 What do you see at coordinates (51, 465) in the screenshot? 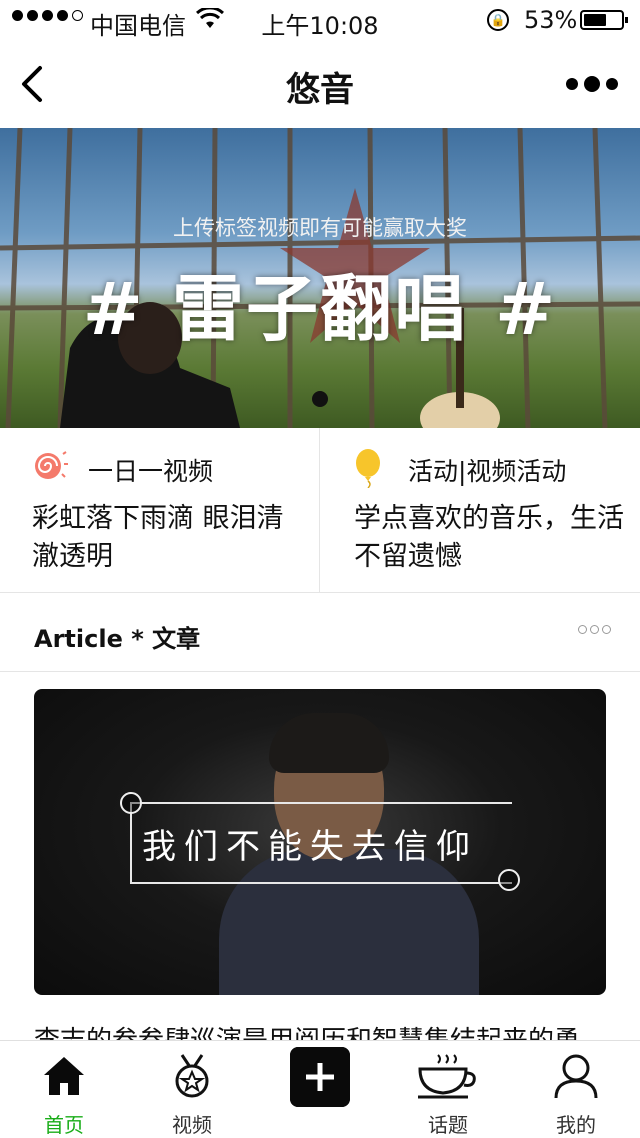
I see `spiral-icon` at bounding box center [51, 465].